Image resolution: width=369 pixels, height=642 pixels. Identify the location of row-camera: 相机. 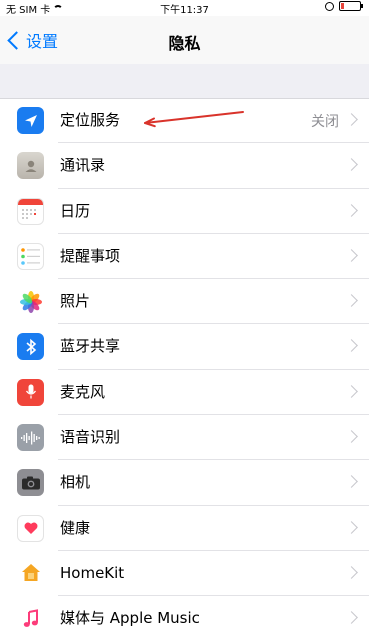
(184, 483).